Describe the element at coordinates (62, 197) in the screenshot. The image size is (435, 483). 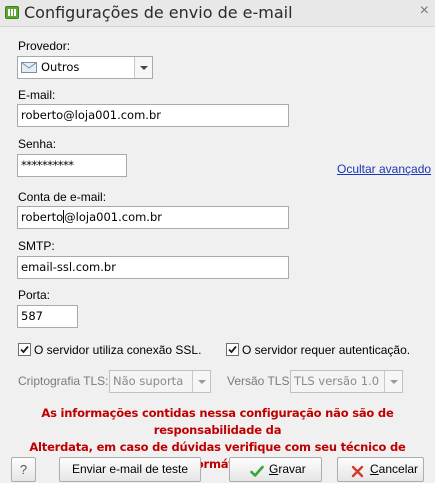
I see `account-label: Conta de e-mail:` at that location.